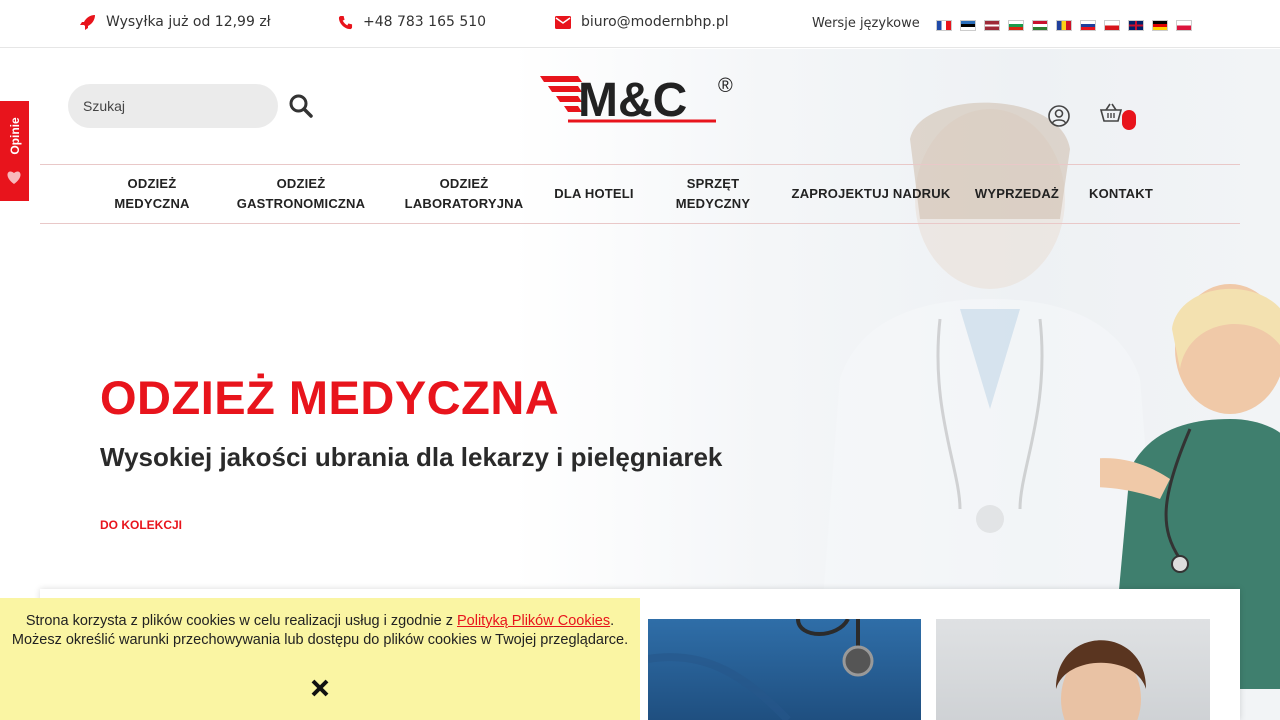 Image resolution: width=1280 pixels, height=720 pixels. I want to click on search-icon, so click(301, 106).